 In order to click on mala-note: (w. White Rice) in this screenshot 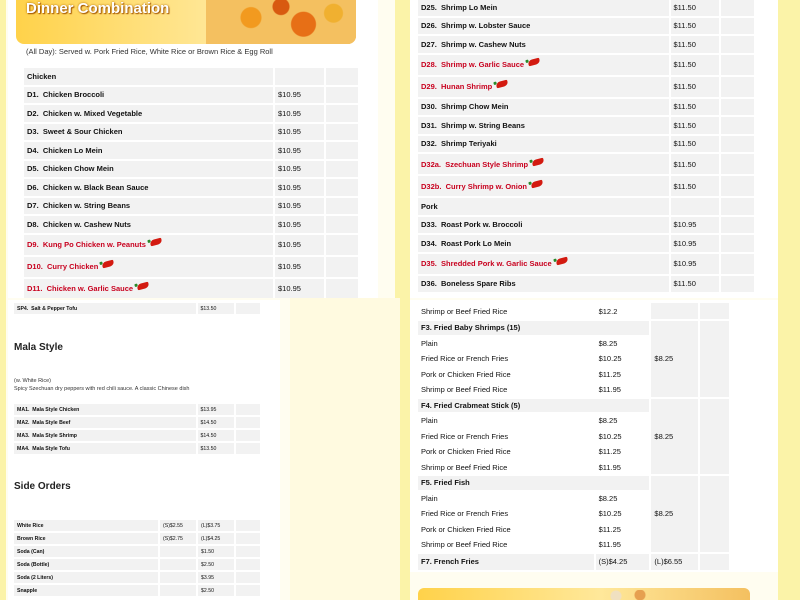, I will do `click(32, 381)`.